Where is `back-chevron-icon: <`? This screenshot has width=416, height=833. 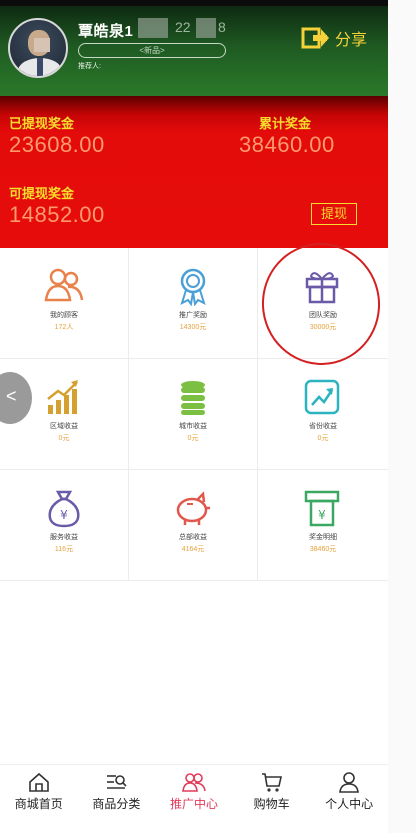
back-chevron-icon: < is located at coordinates (11, 396).